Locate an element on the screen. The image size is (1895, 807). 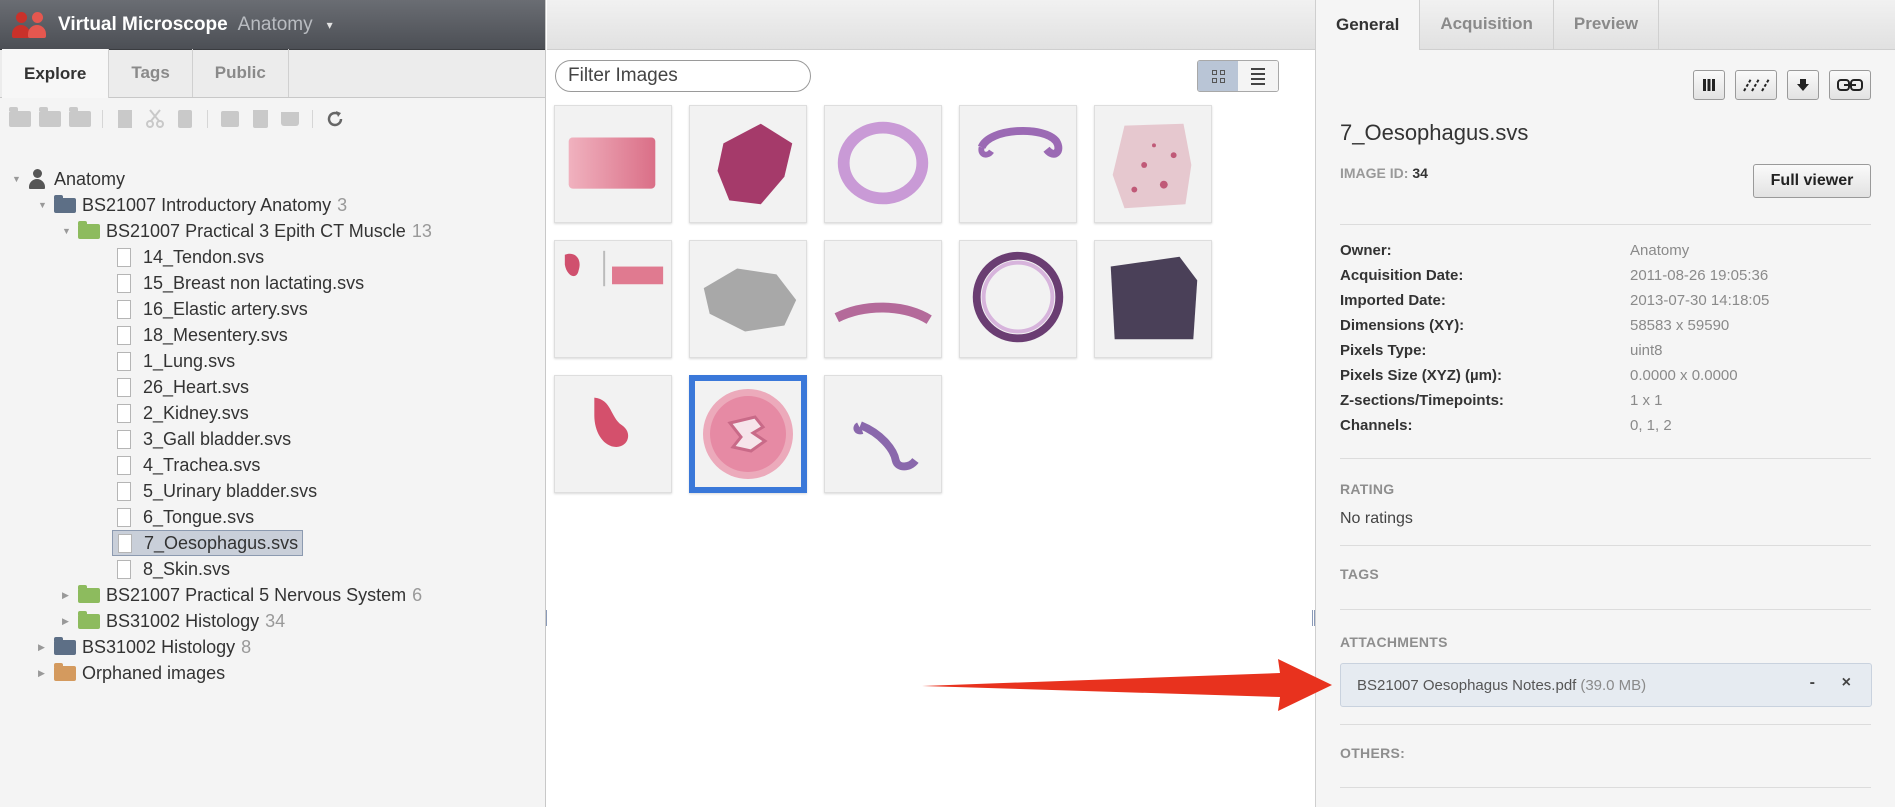
tree-image: 5_Urinary bladder.svs is located at coordinates (217, 491).